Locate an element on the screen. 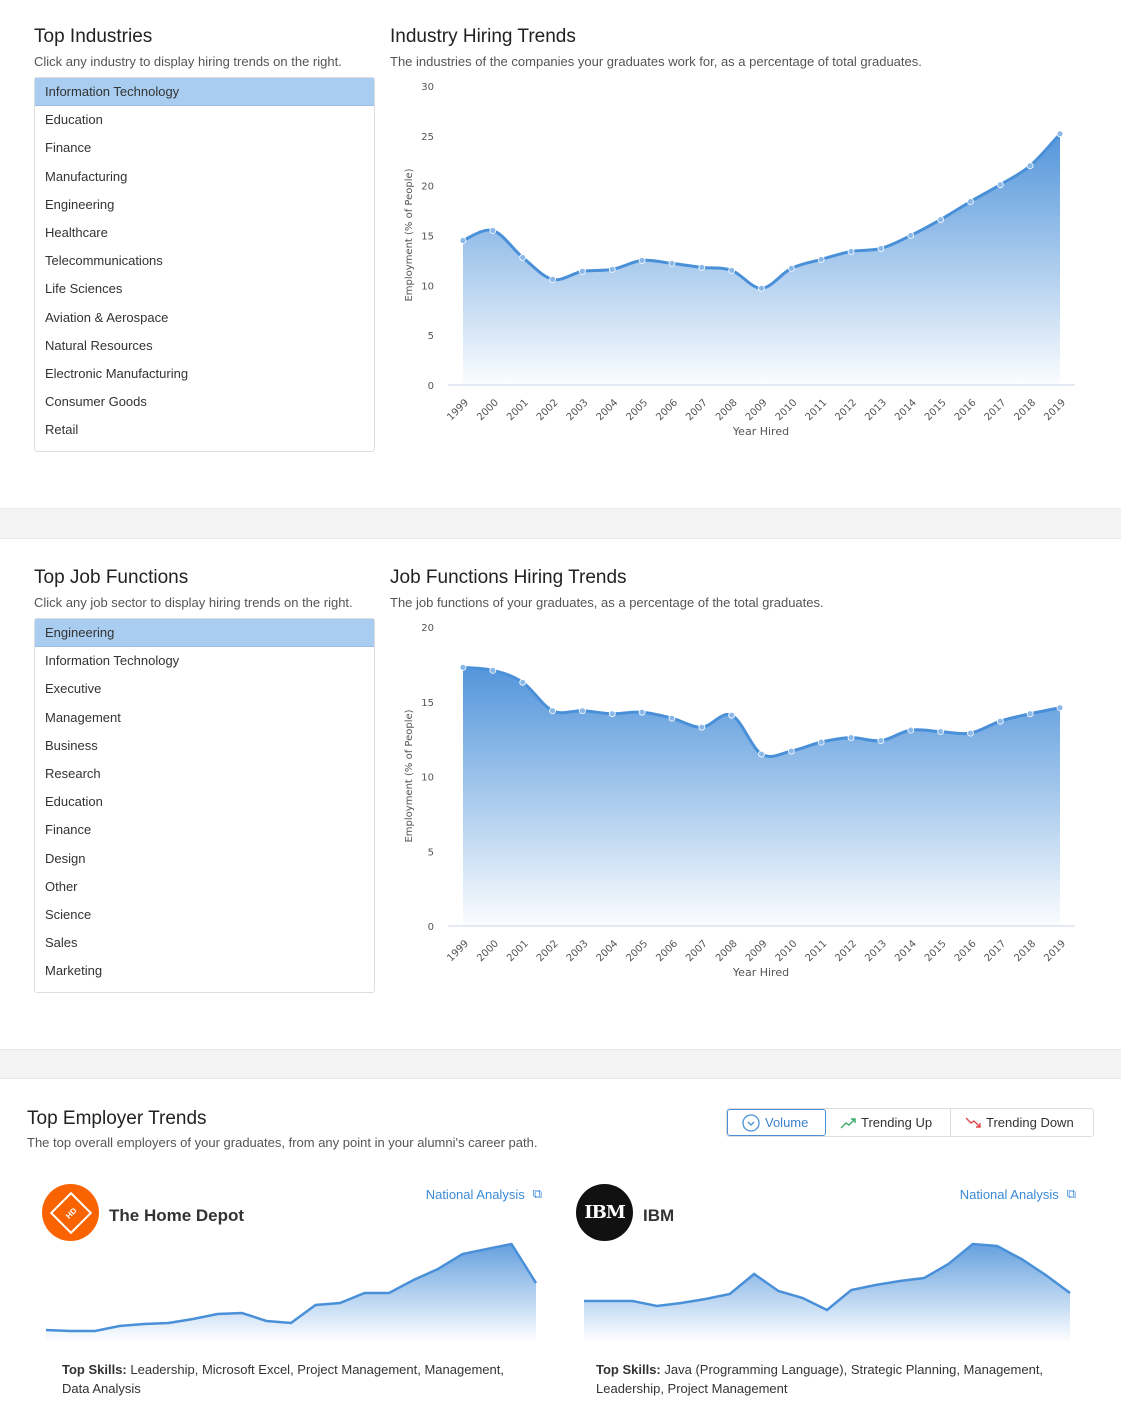 This screenshot has height=1413, width=1121. section-divider is located at coordinates (560, 523).